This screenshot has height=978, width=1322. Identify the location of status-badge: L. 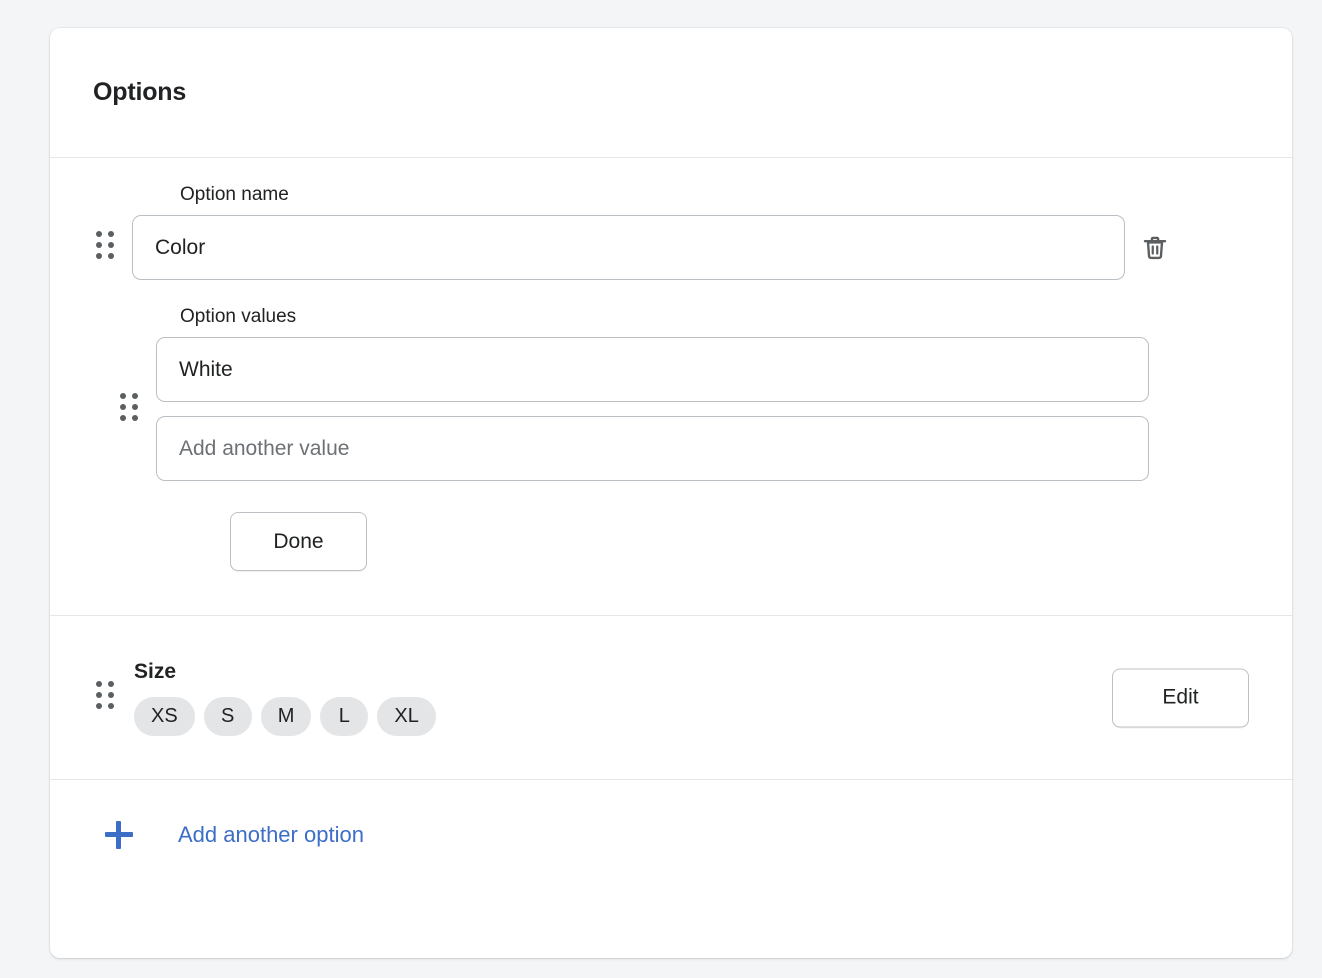
(344, 716).